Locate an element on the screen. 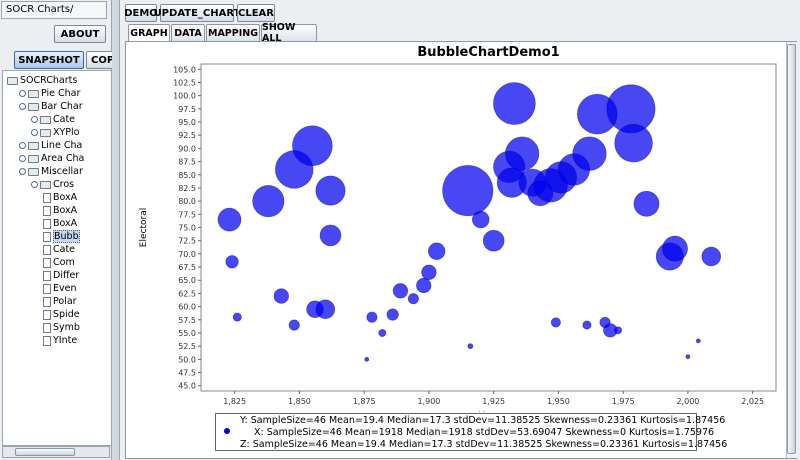 The height and width of the screenshot is (460, 800). demo-button: DEMO is located at coordinates (141, 13).